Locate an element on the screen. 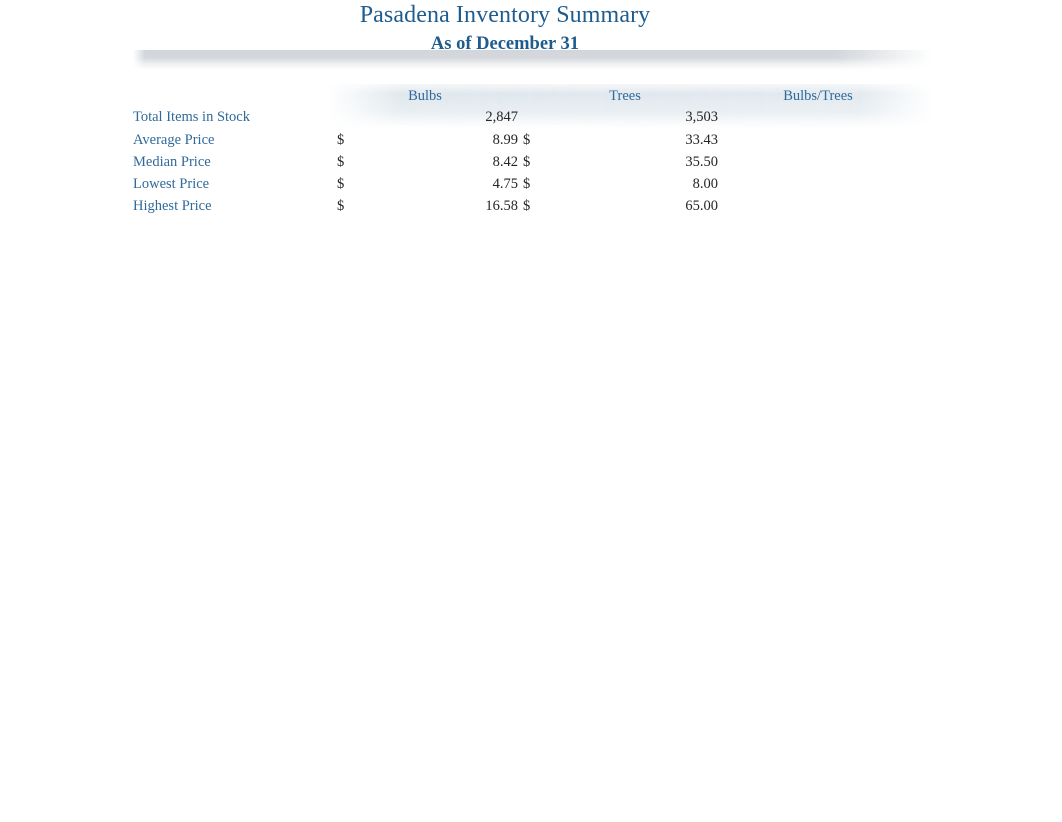 This screenshot has height=822, width=1062. column-header-trees: Trees is located at coordinates (625, 96).